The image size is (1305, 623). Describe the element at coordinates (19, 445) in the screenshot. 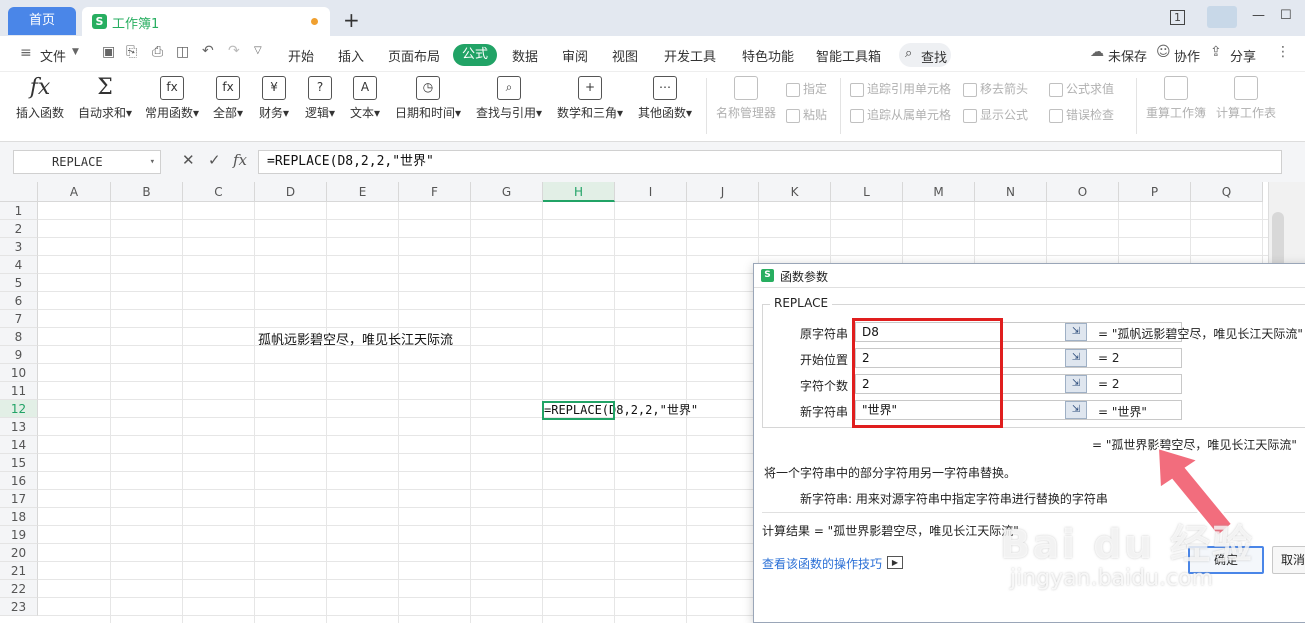

I see `row-header-14: 14` at that location.